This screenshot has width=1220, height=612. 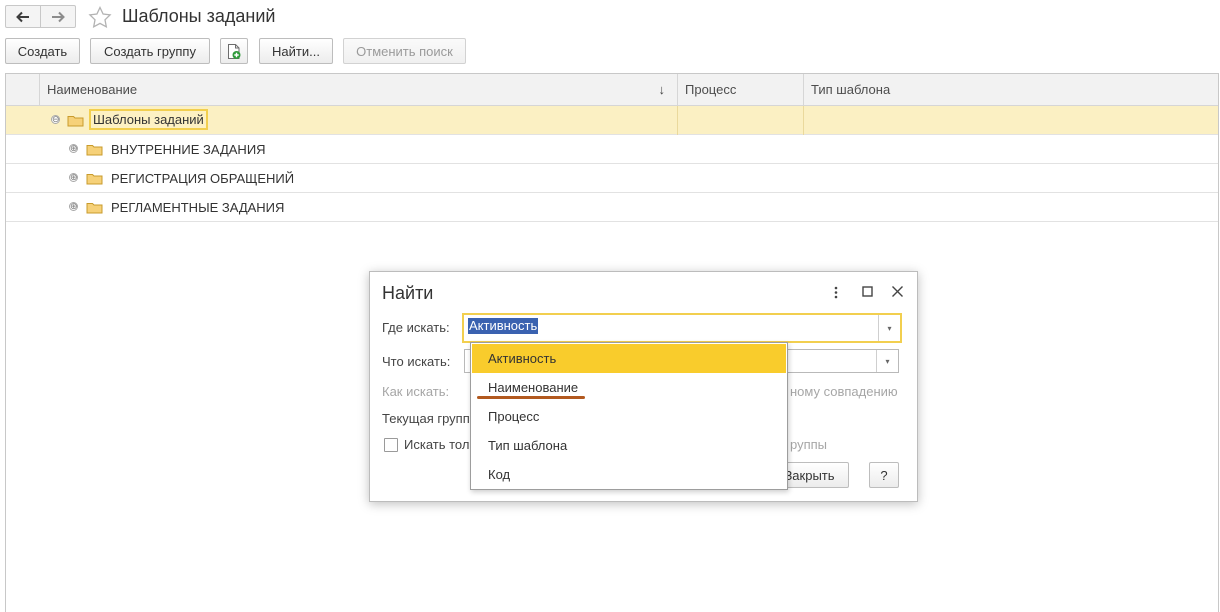 I want to click on close-icon, so click(x=897, y=291).